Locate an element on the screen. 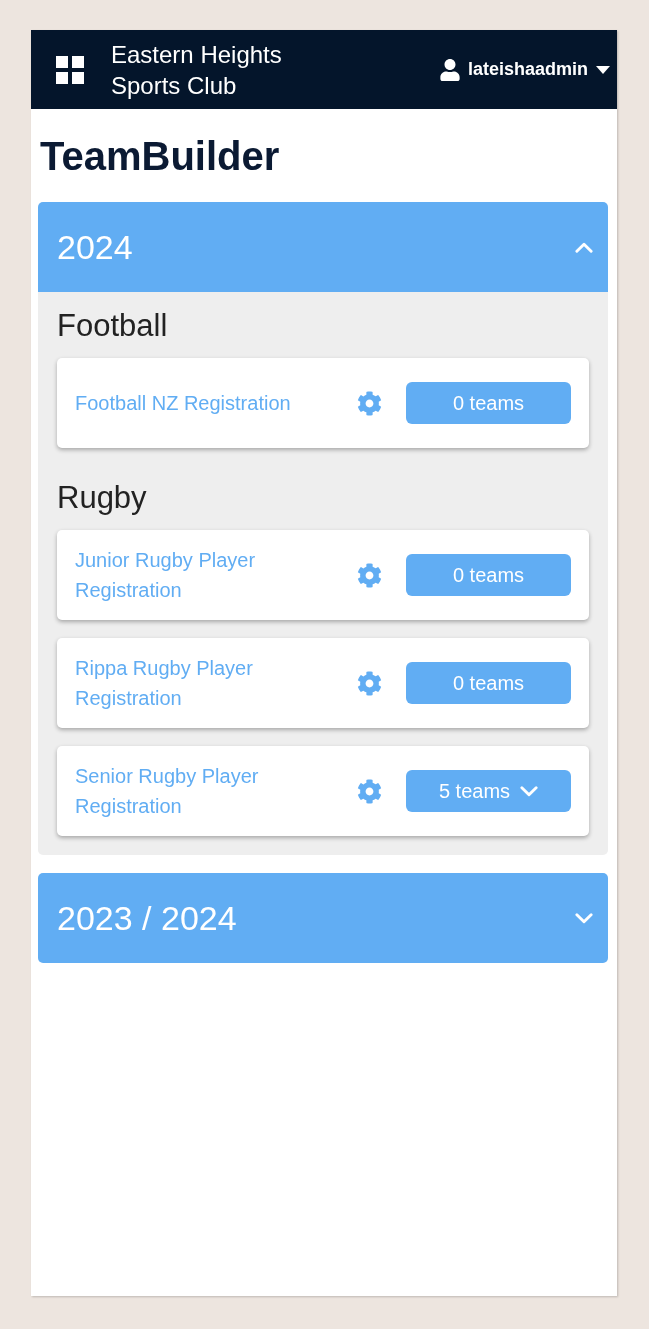 The width and height of the screenshot is (649, 1329). teams-button: 5 teams is located at coordinates (488, 791).